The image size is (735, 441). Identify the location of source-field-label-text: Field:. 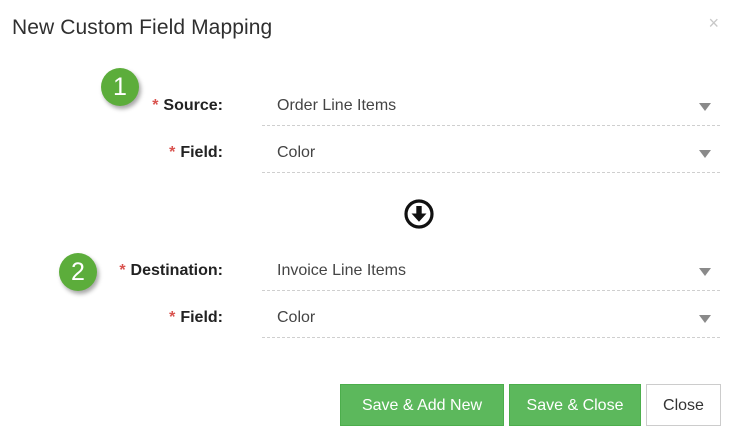
(201, 152).